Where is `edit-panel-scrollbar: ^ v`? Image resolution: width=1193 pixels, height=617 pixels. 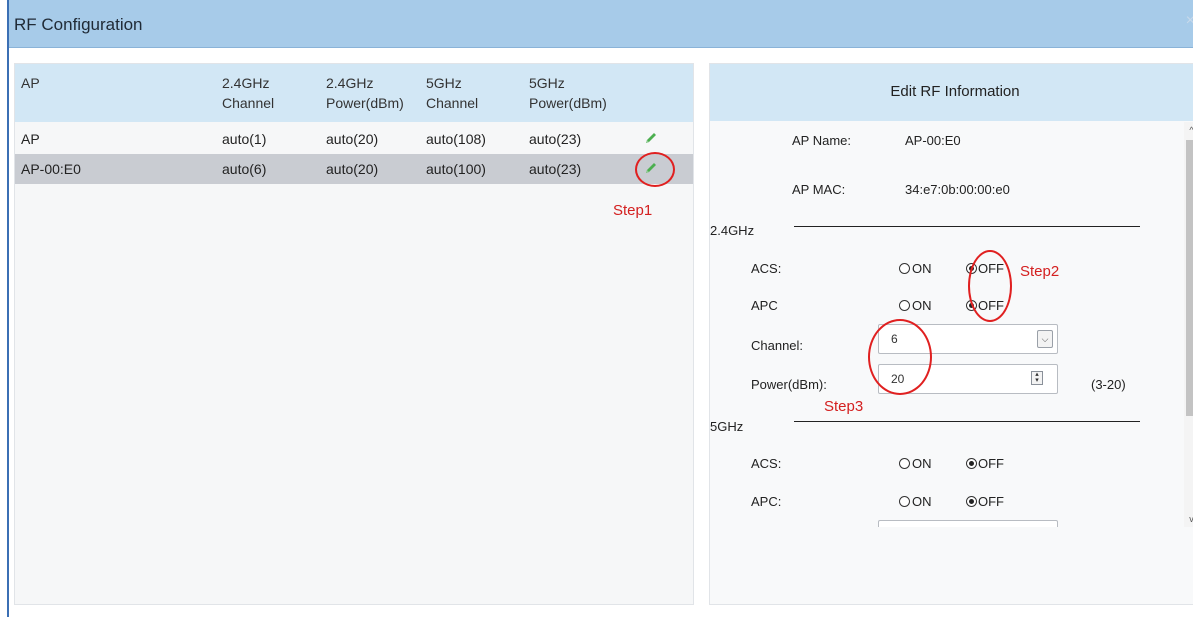 edit-panel-scrollbar: ^ v is located at coordinates (1188, 324).